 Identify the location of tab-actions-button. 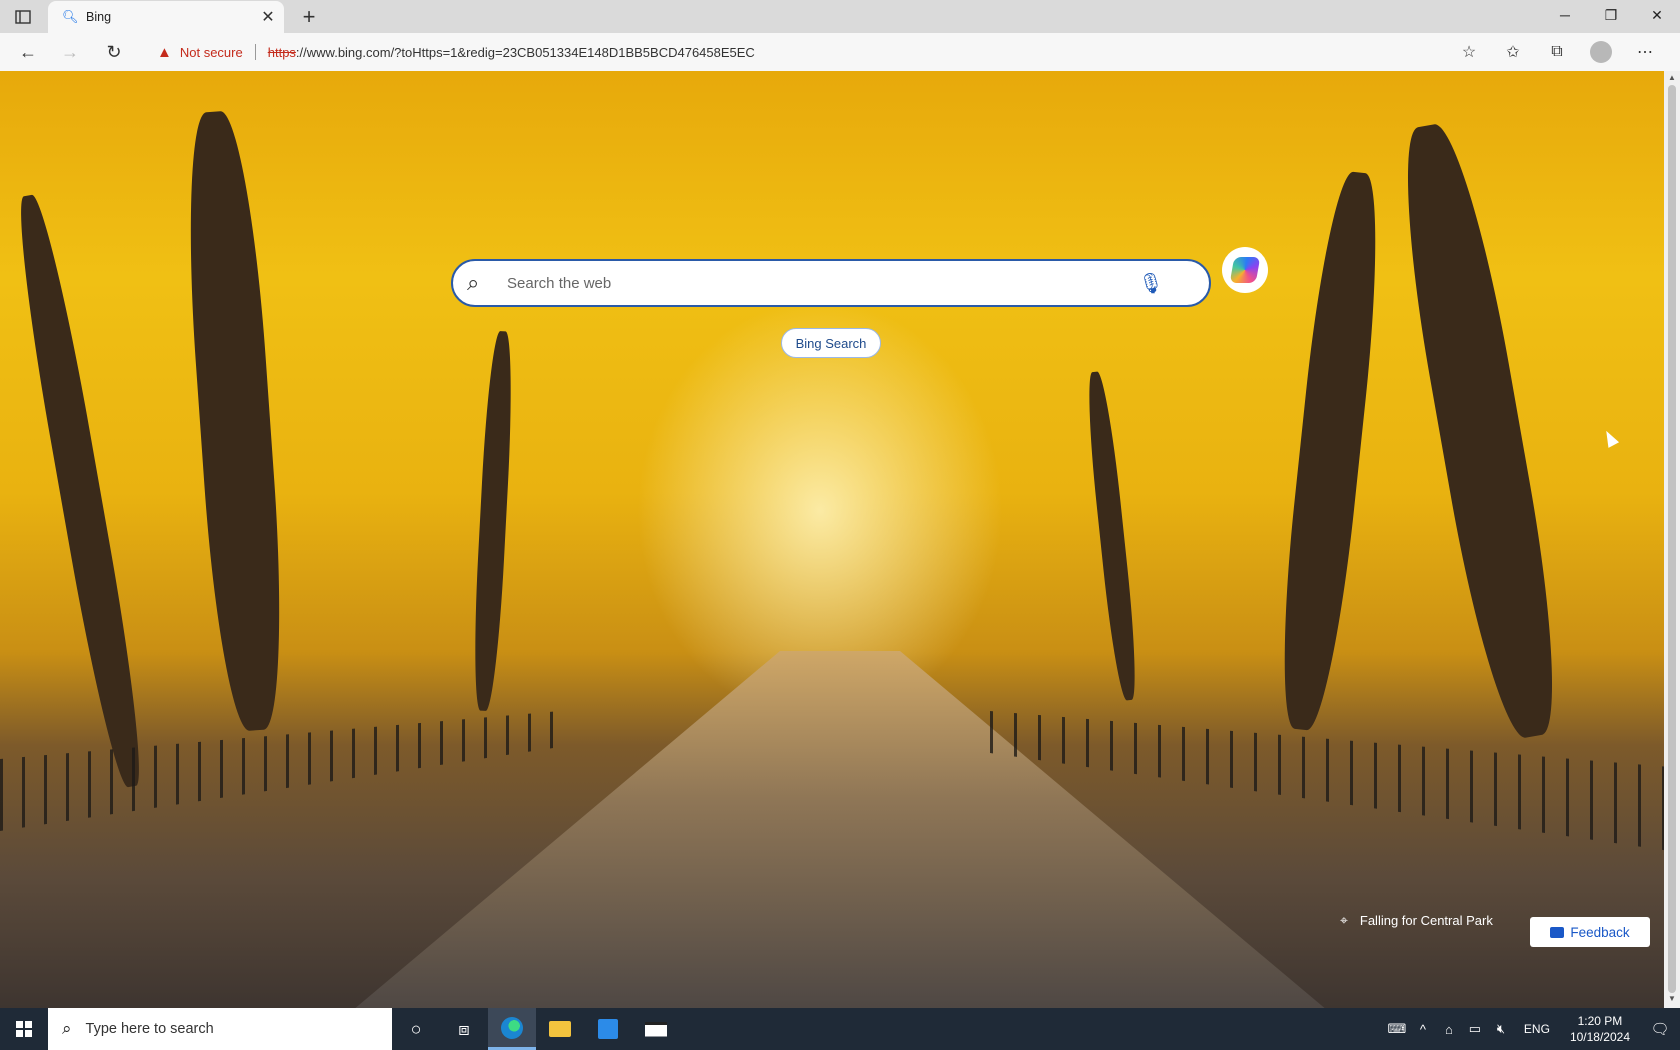
(23, 17).